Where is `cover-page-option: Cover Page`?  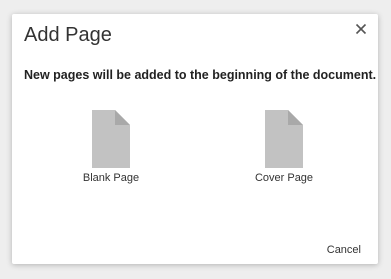
cover-page-option: Cover Page is located at coordinates (284, 147).